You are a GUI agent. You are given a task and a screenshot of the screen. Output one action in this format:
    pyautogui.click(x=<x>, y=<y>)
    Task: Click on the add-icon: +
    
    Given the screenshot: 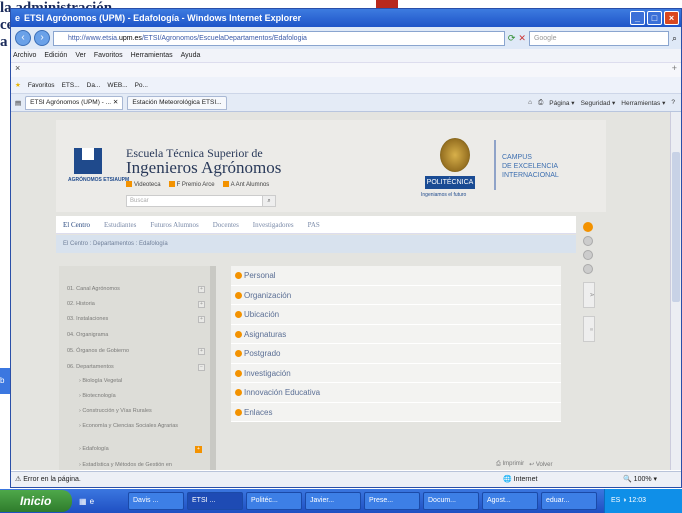 What is the action you would take?
    pyautogui.click(x=674, y=68)
    